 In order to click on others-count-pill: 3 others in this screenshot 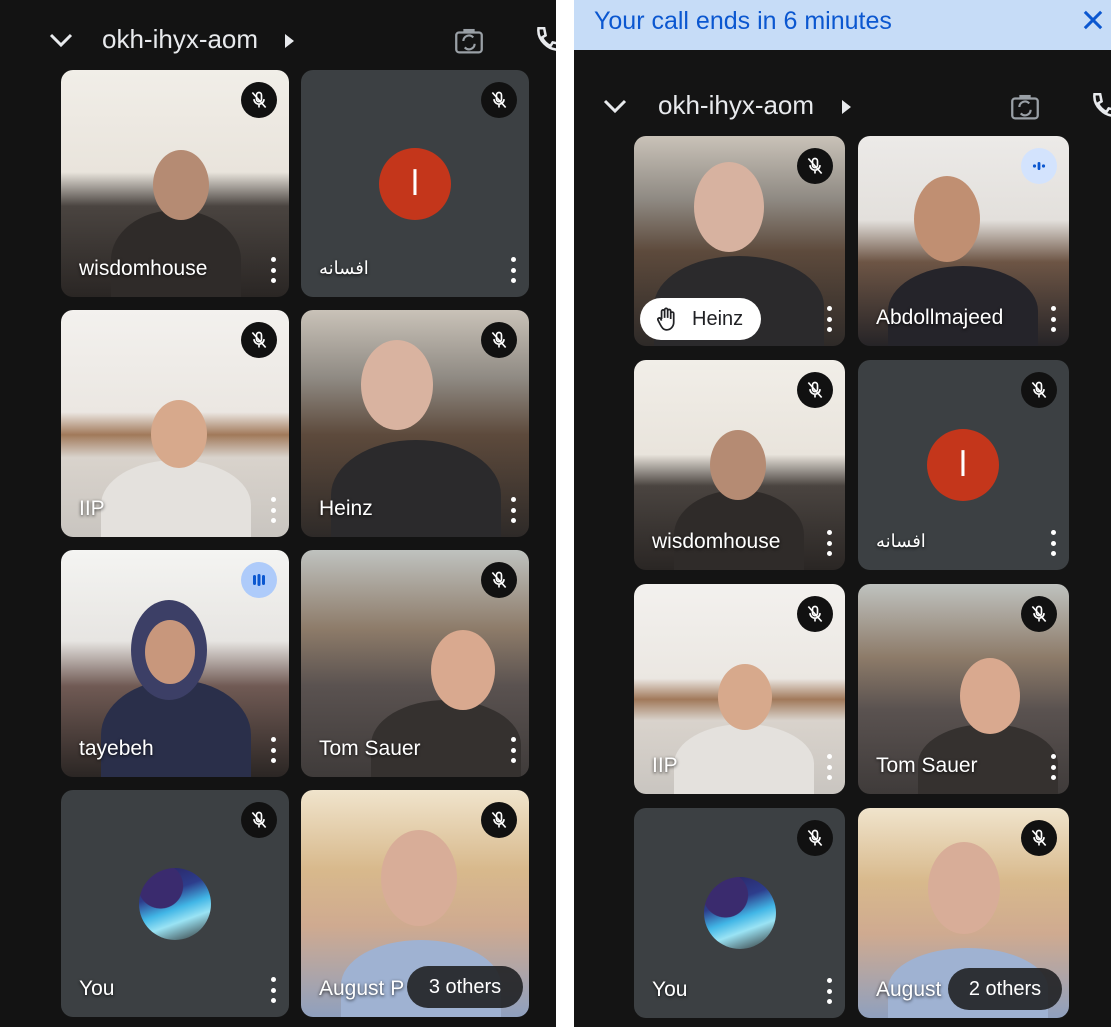, I will do `click(465, 987)`.